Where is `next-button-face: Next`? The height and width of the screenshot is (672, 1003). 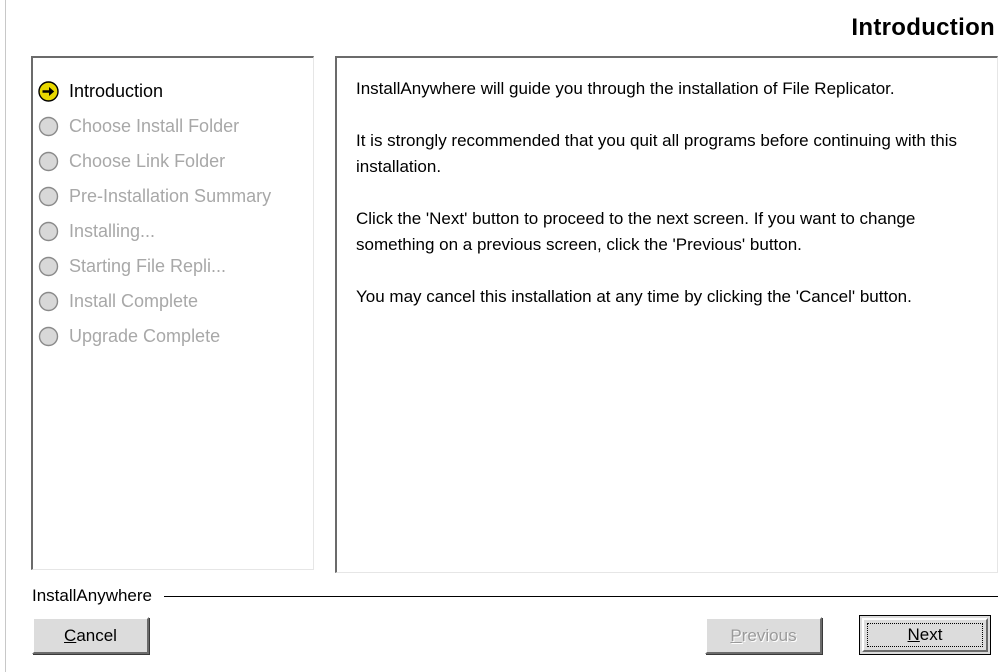 next-button-face: Next is located at coordinates (925, 635).